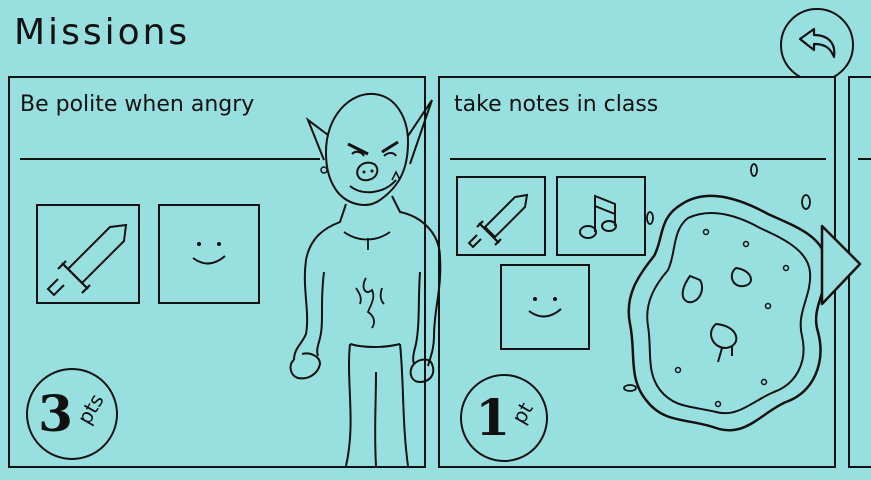 The height and width of the screenshot is (480, 871). I want to click on points-unit: pt, so click(522, 413).